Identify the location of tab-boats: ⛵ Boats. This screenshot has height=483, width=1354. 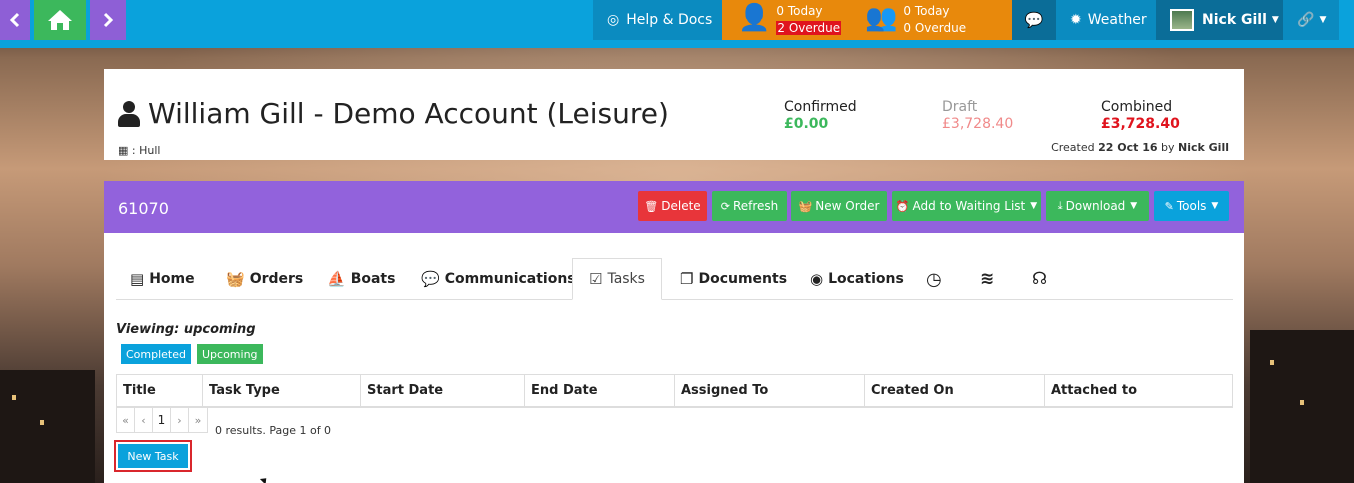
(361, 279).